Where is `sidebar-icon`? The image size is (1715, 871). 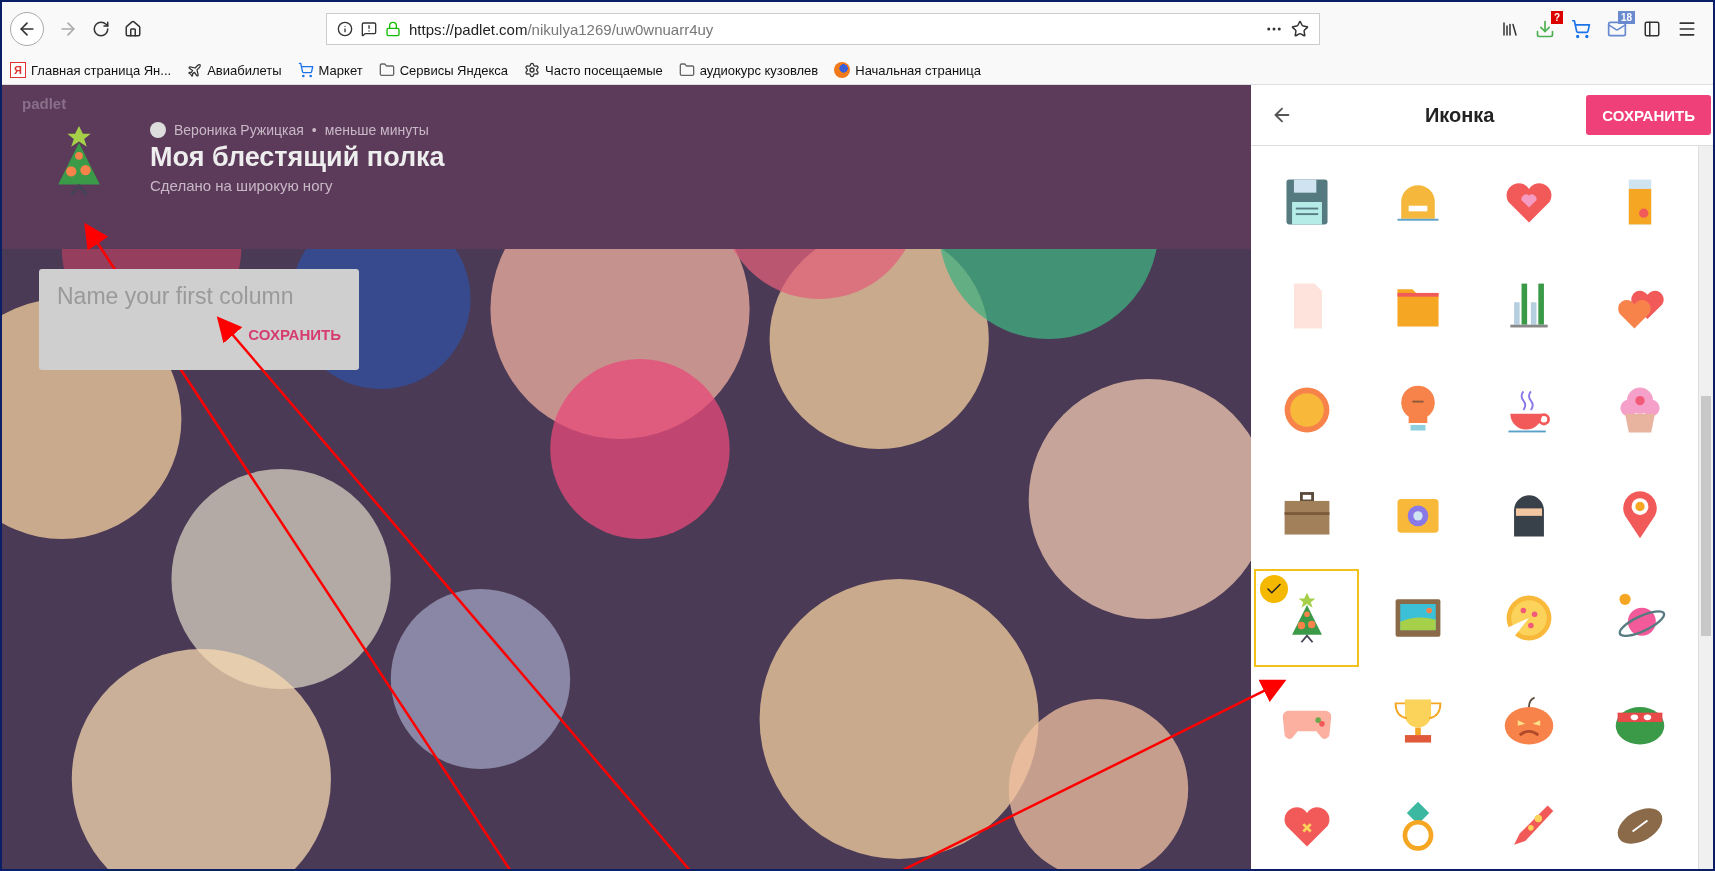
sidebar-icon is located at coordinates (1652, 29).